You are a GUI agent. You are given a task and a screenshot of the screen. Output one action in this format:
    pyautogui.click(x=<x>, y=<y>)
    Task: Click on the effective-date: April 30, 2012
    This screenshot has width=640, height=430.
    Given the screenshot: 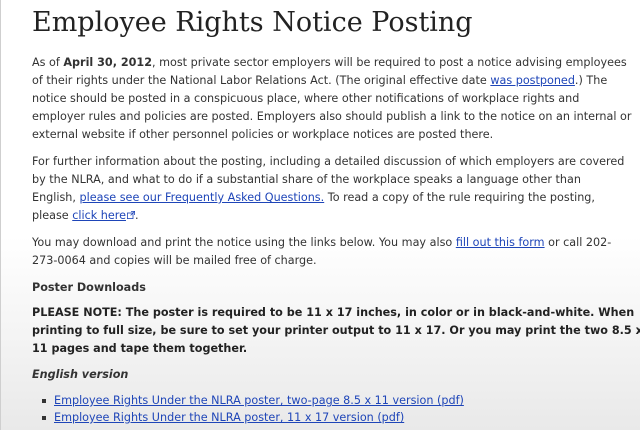 What is the action you would take?
    pyautogui.click(x=107, y=62)
    